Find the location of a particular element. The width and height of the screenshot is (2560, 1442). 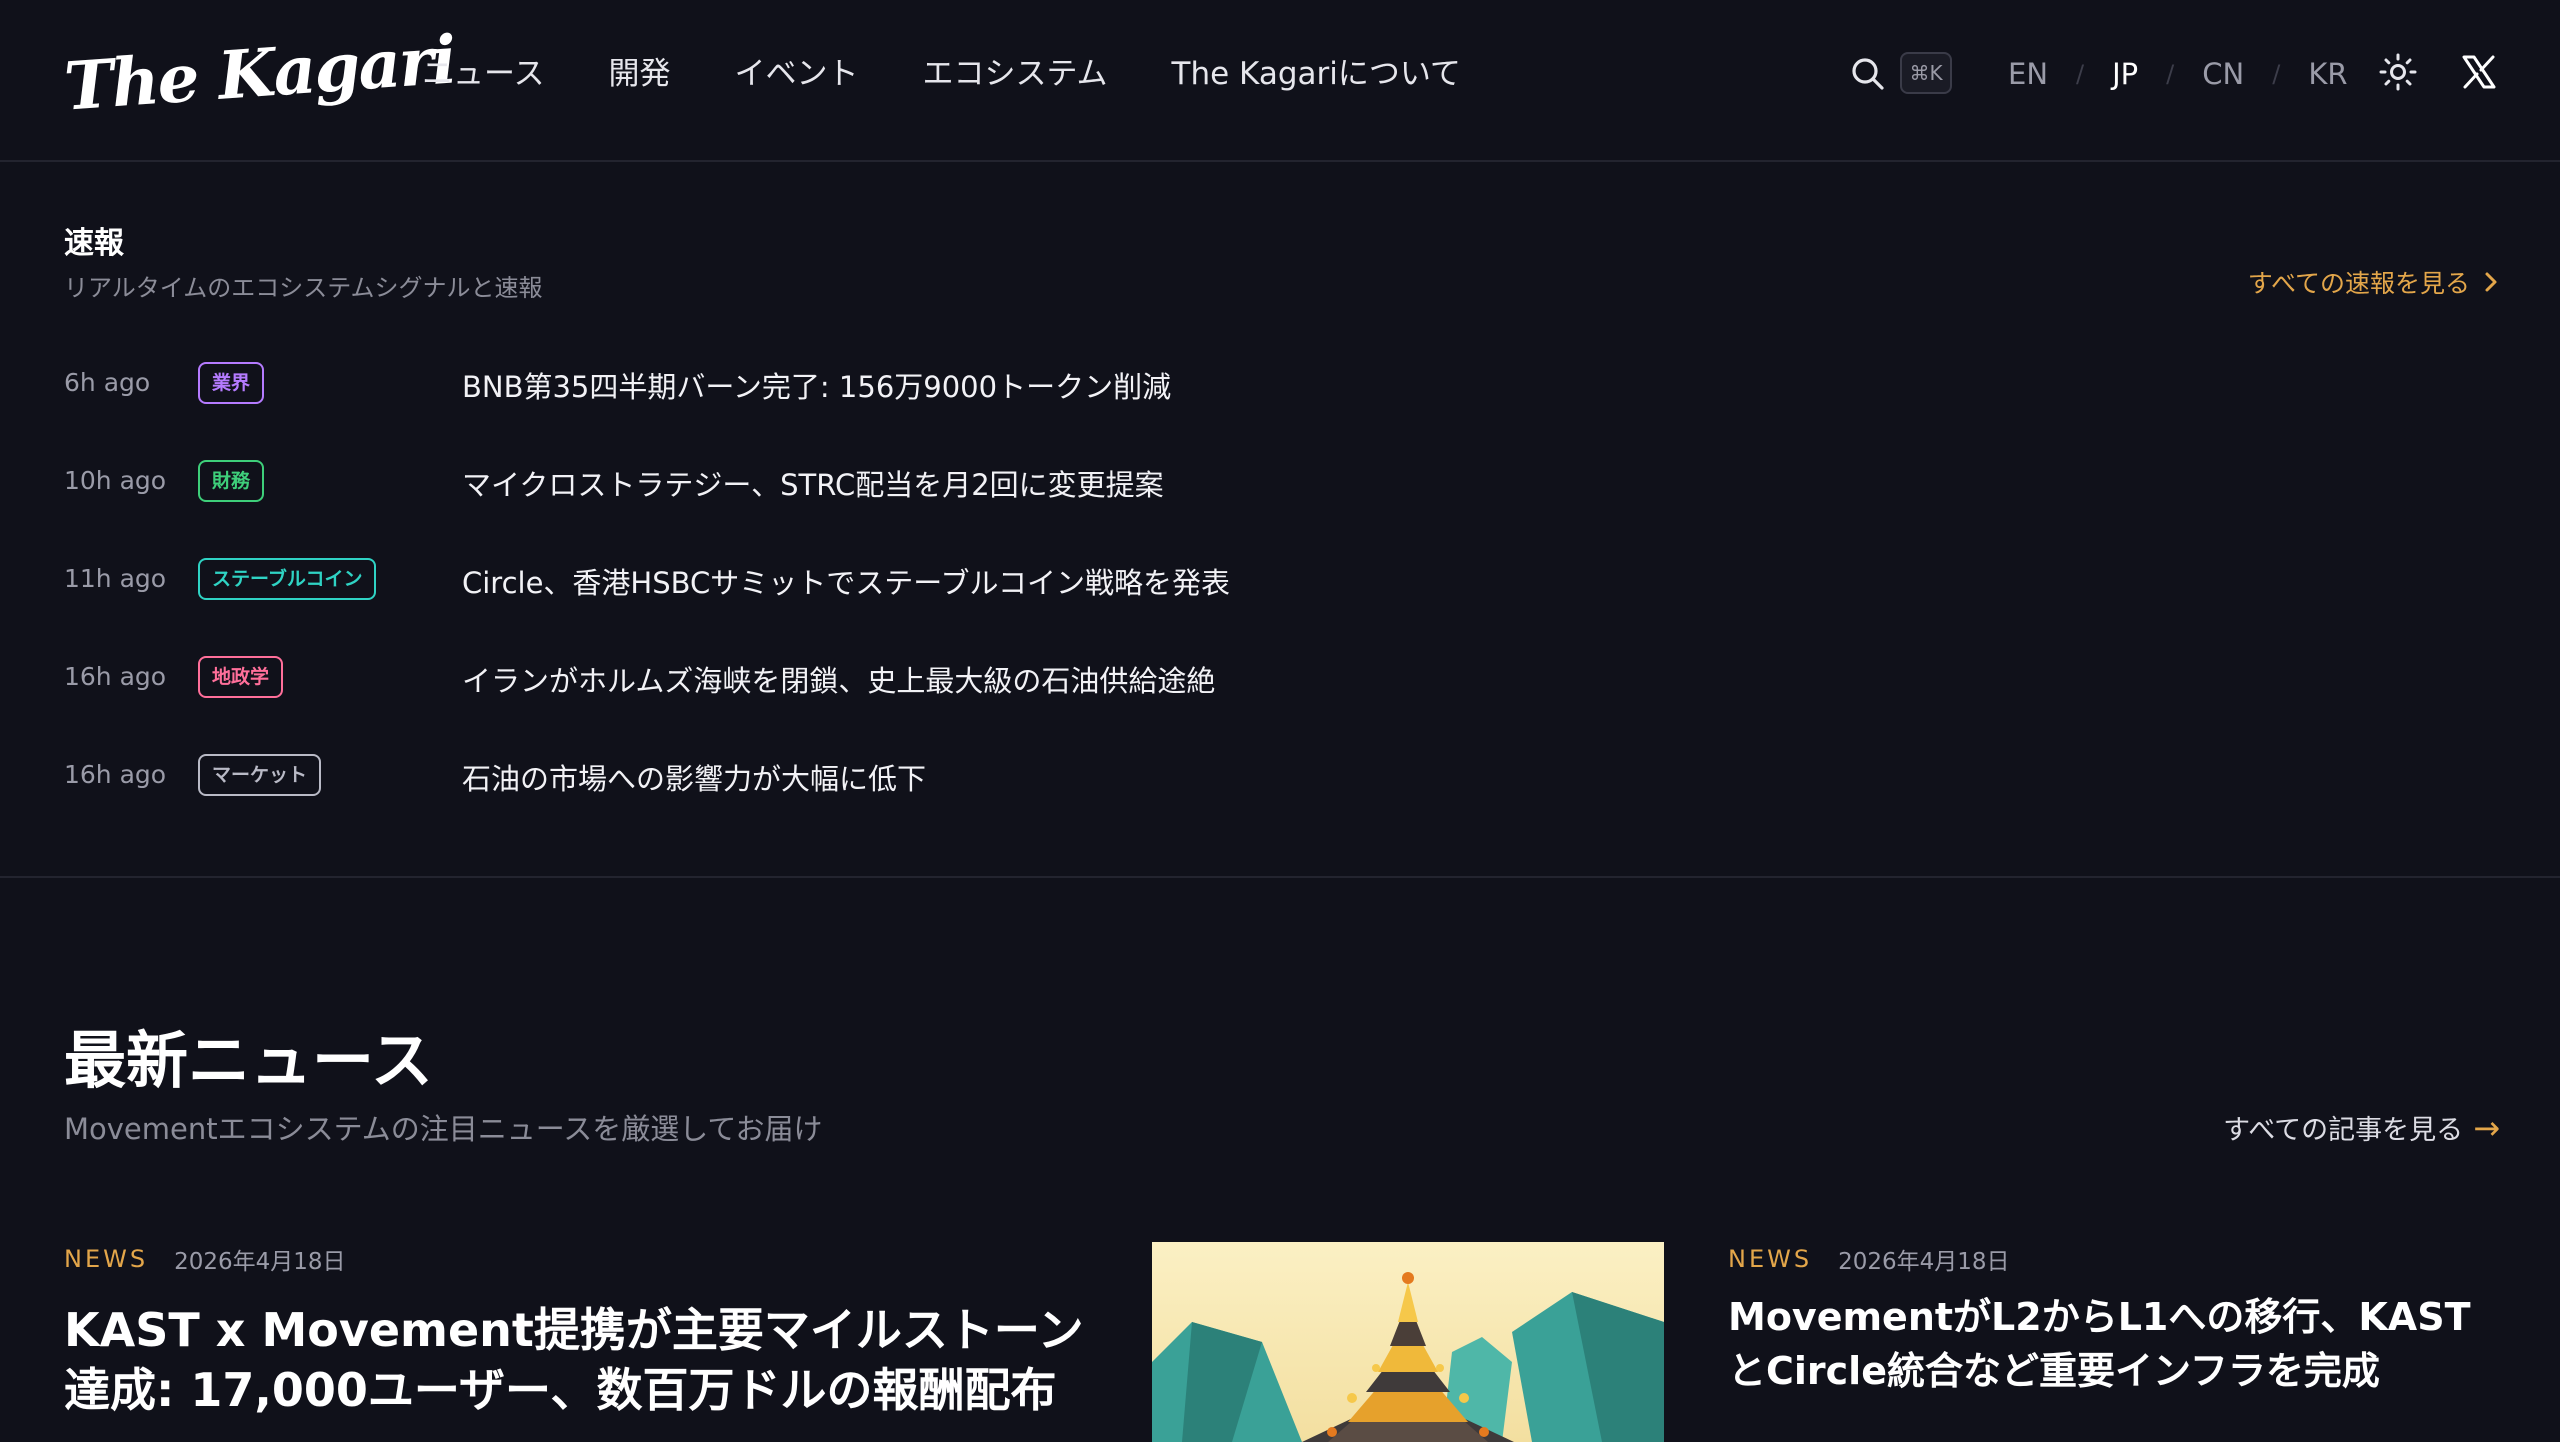

breaking-item: 6h ago 業界 BNB第35四半期バーン完了: 156万9000トークン削減 is located at coordinates (1264, 384).